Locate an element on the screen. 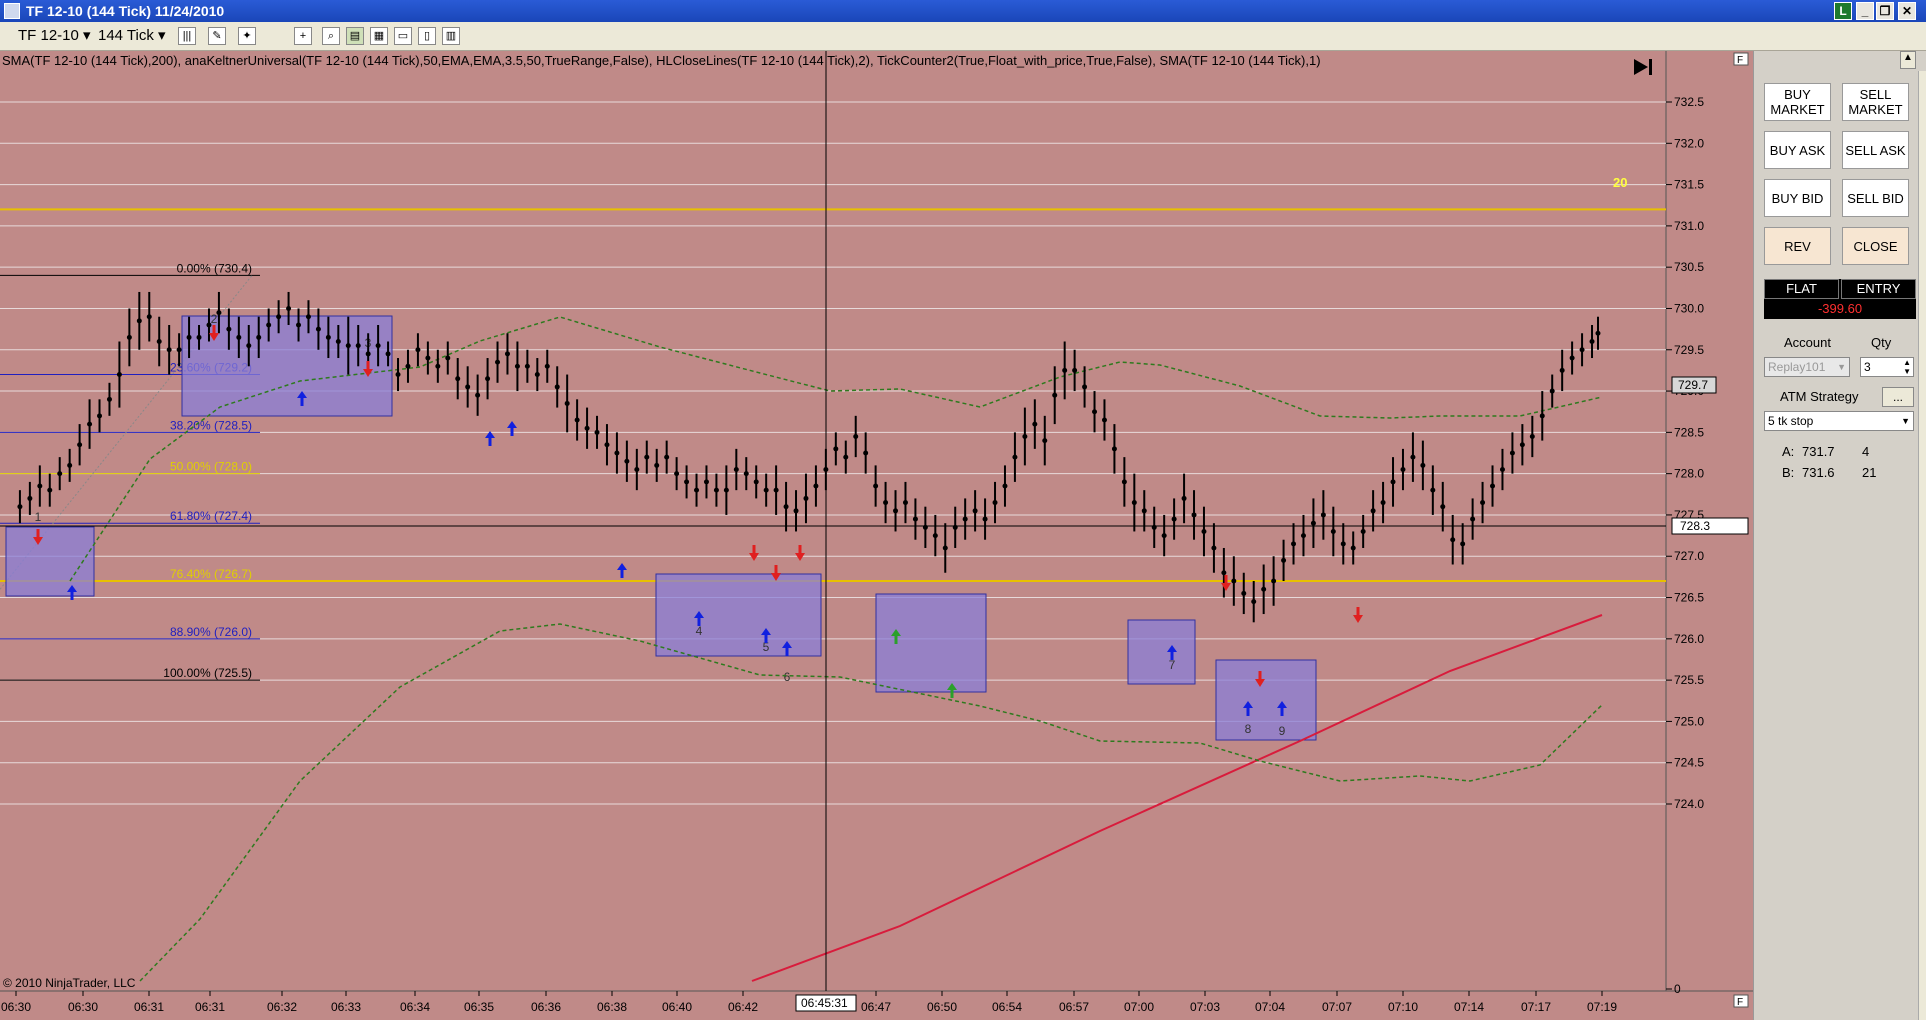 This screenshot has width=1926, height=1020. fib-level-label: 61.80% (727.4) is located at coordinates (211, 516).